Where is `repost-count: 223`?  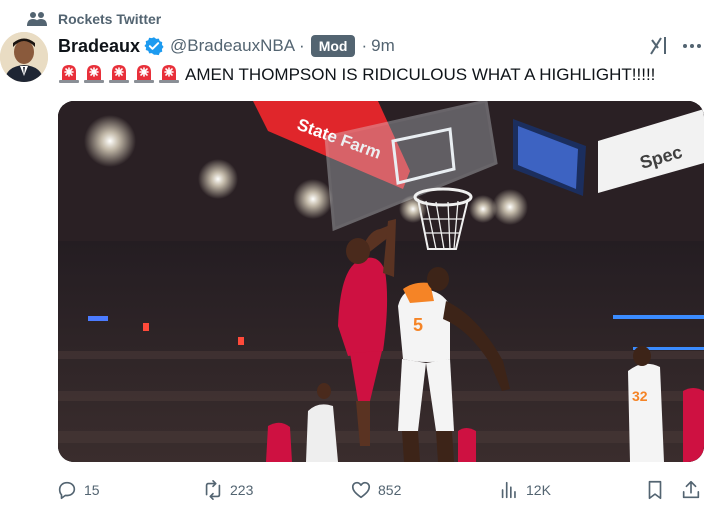
repost-count: 223 is located at coordinates (242, 490).